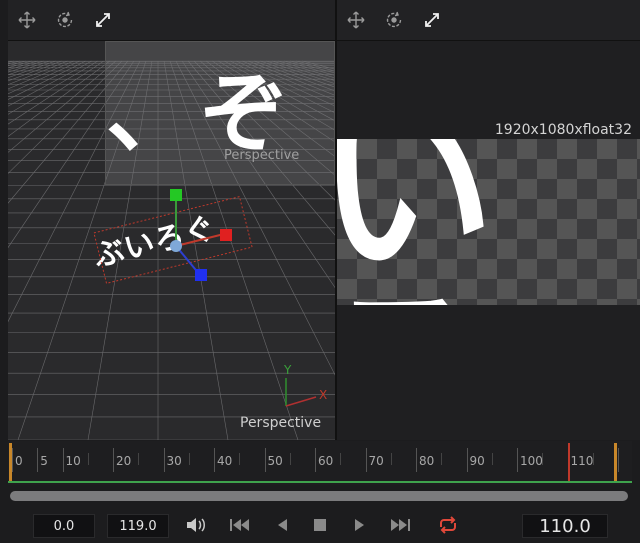  I want to click on play-reverse-icon, so click(282, 525).